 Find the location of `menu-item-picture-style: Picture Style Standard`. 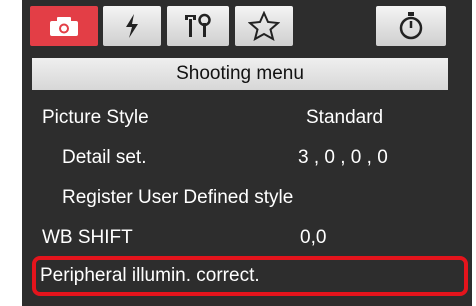

menu-item-picture-style: Picture Style Standard is located at coordinates (247, 118).